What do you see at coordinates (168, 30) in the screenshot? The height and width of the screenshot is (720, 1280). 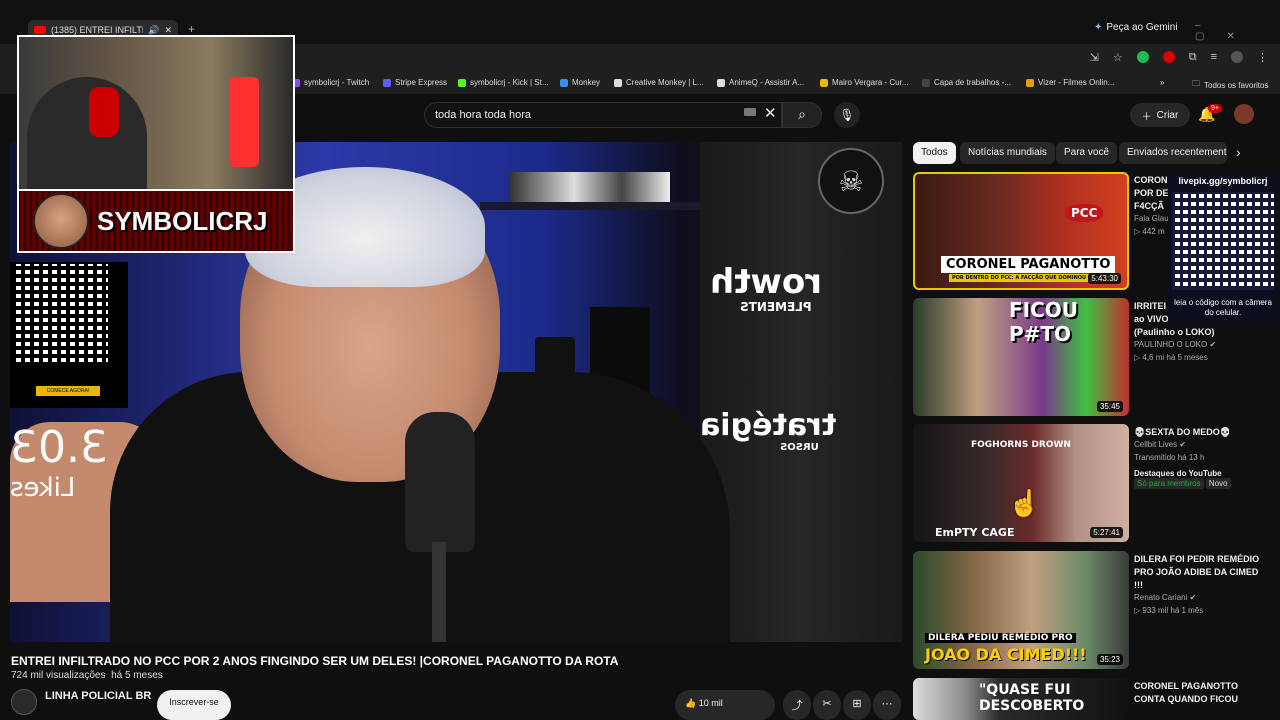 I see `close-tab-icon: ✕` at bounding box center [168, 30].